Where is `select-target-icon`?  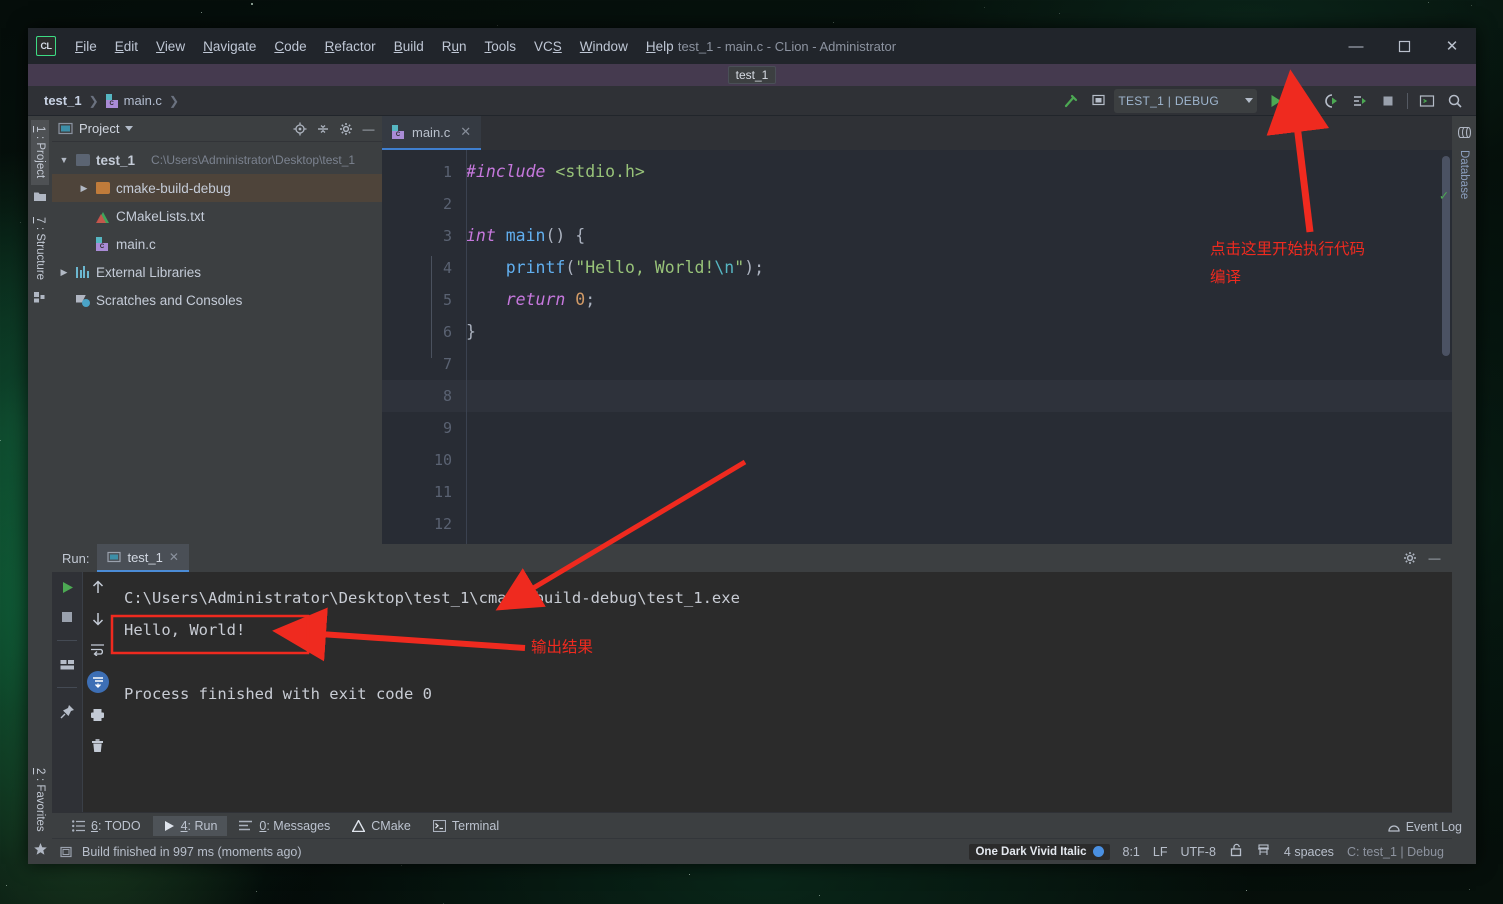 select-target-icon is located at coordinates (1099, 101).